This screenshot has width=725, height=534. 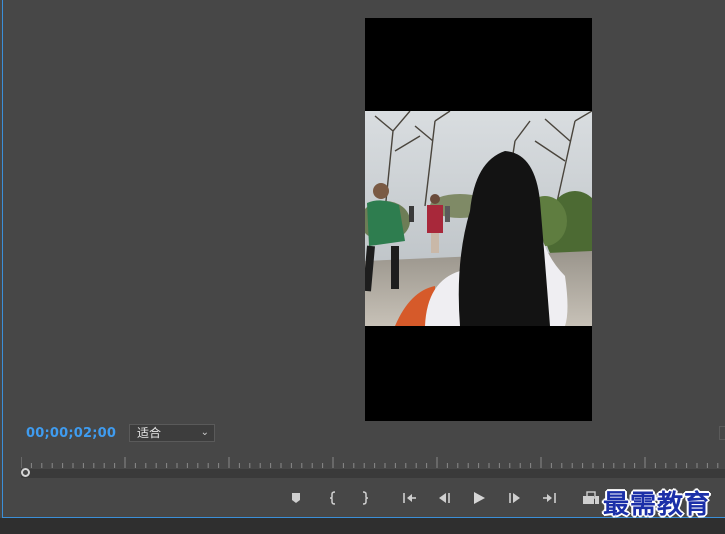 What do you see at coordinates (373, 473) in the screenshot?
I see `scrub-bar` at bounding box center [373, 473].